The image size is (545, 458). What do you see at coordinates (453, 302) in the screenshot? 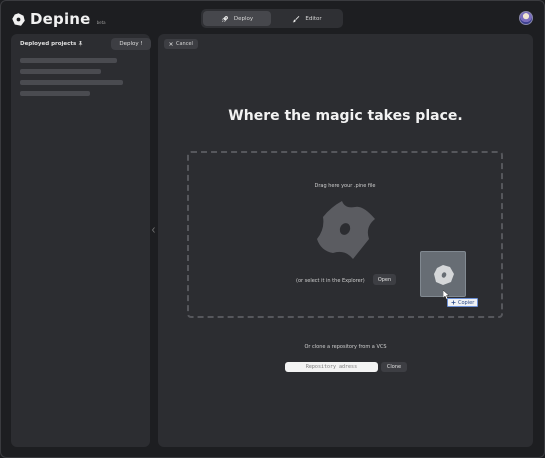
I see `plus-icon` at bounding box center [453, 302].